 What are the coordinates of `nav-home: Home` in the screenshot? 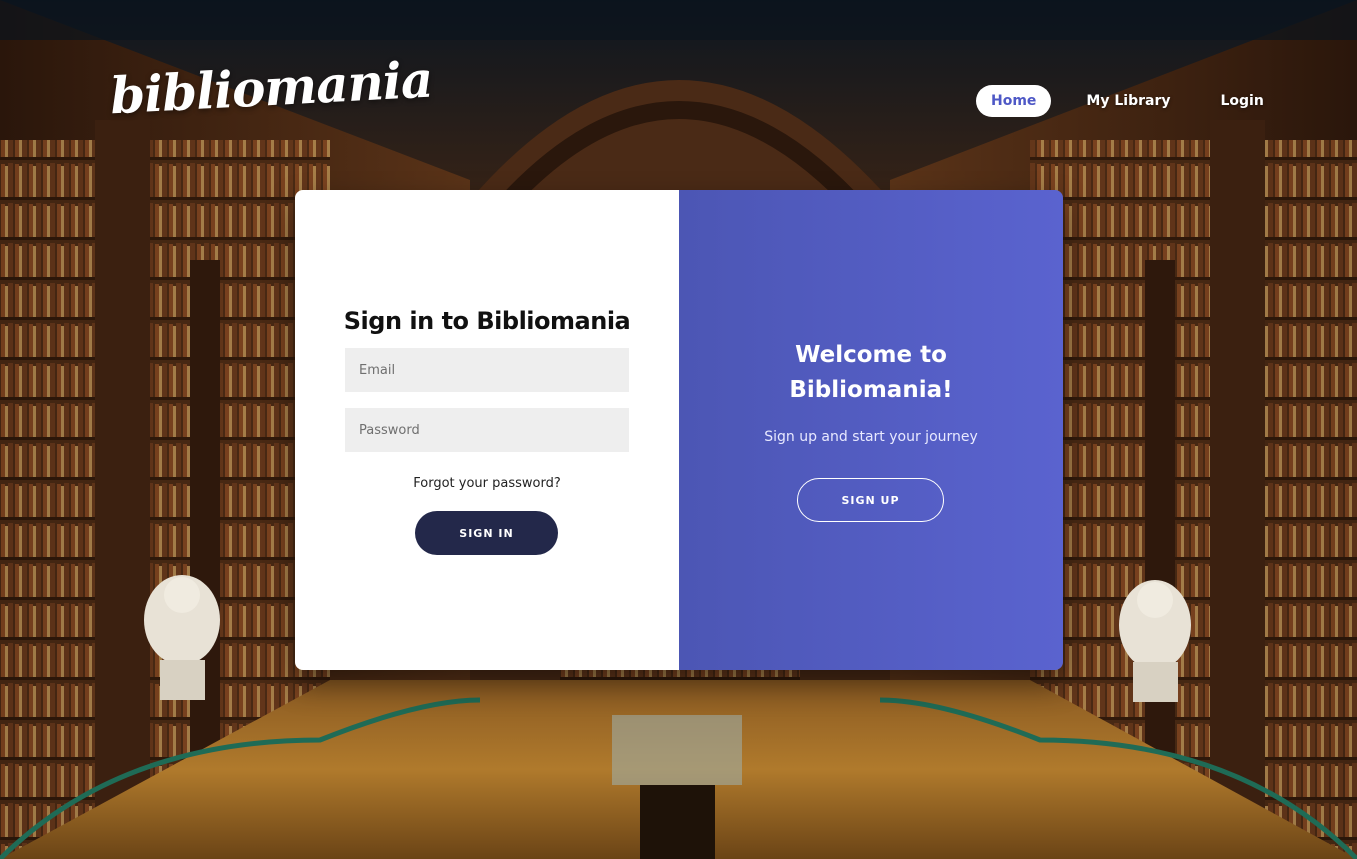 It's located at (1014, 101).